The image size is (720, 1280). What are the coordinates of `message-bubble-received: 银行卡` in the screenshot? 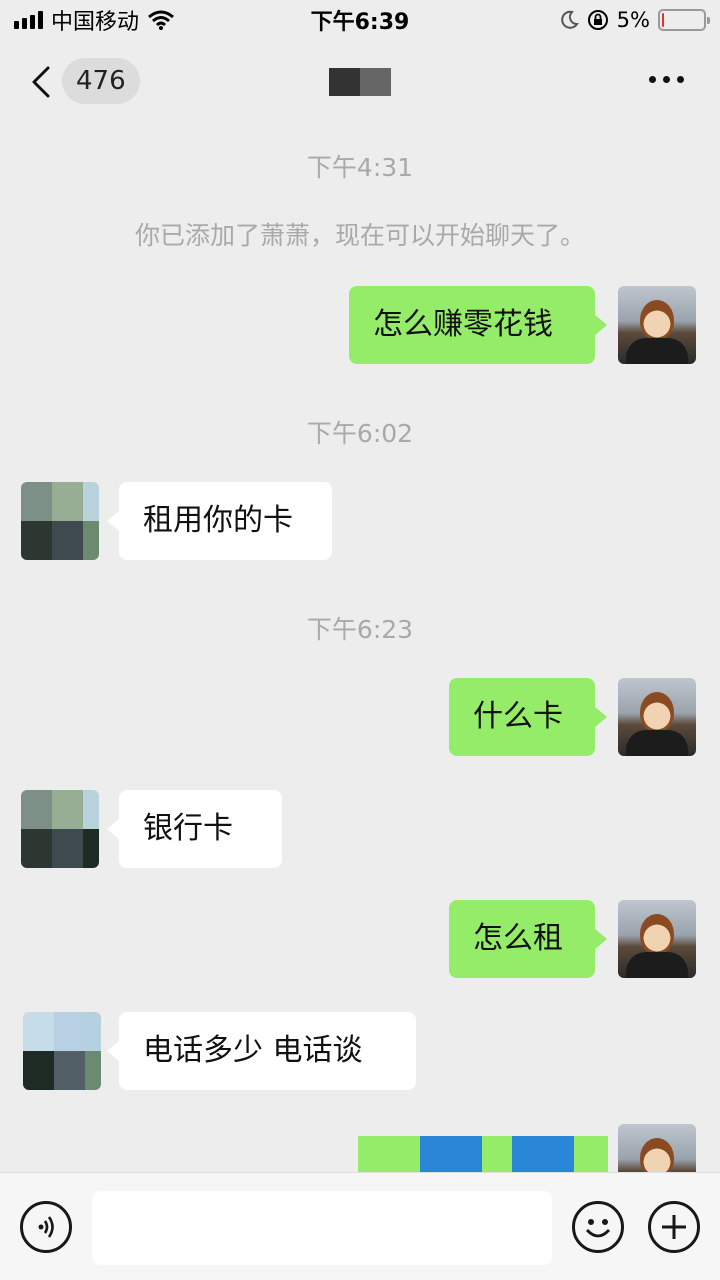 It's located at (194, 829).